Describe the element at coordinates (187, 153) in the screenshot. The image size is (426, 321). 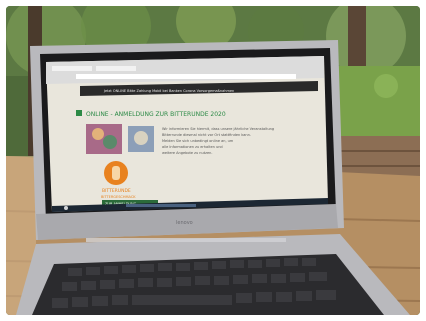
I see `body-line: weitere Angebote zu nutzen.` at that location.